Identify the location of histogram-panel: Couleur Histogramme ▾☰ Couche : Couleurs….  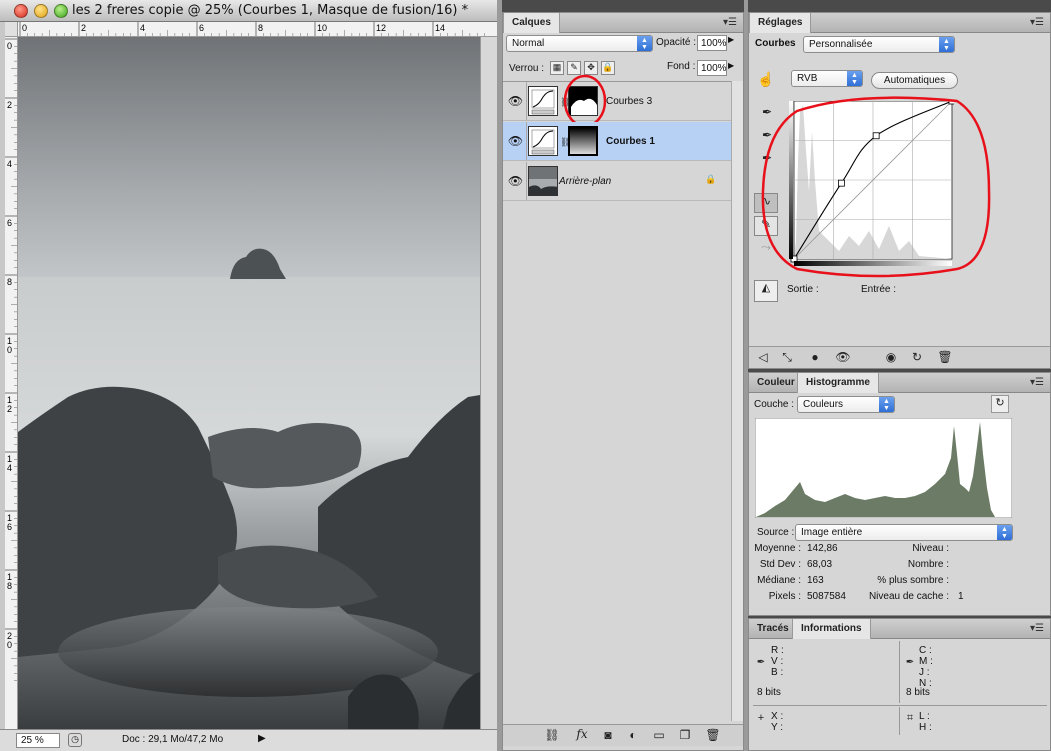
(899, 494).